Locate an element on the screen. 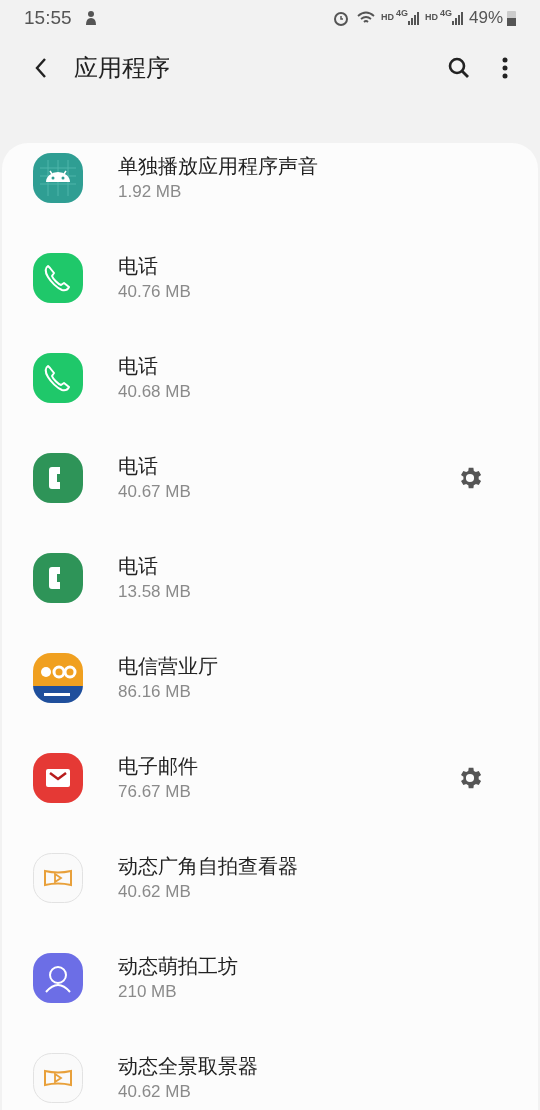 The width and height of the screenshot is (540, 1110). app-list-item: 单独播放应用程序声音 1.92 MB is located at coordinates (270, 185).